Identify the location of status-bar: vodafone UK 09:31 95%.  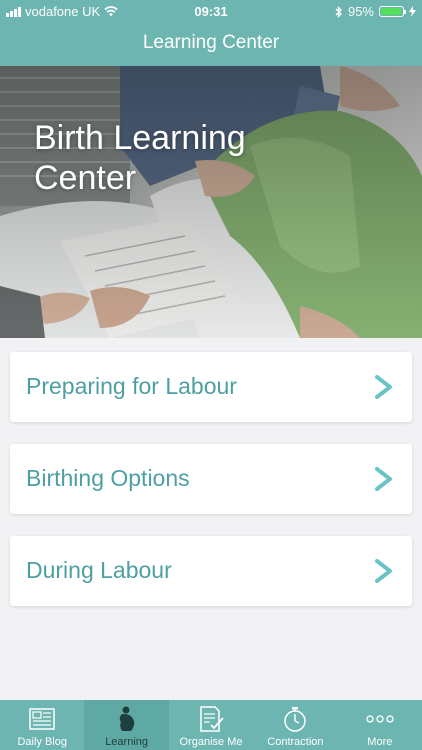
(211, 11).